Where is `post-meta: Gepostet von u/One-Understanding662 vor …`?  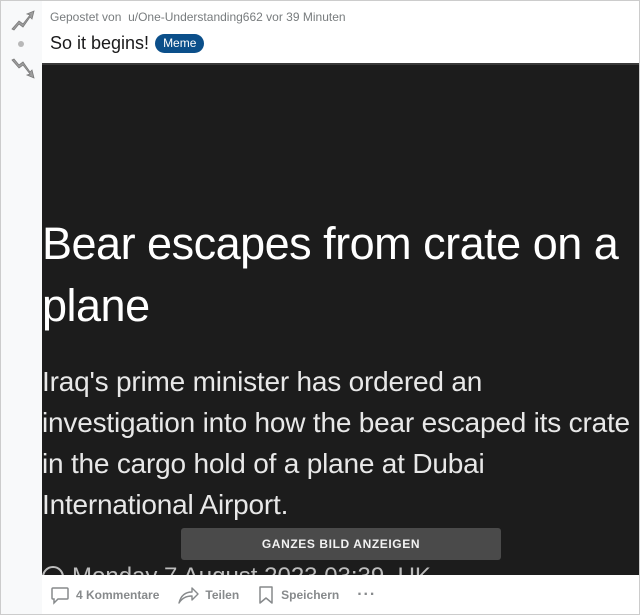
post-meta: Gepostet von u/One-Understanding662 vor … is located at coordinates (198, 17).